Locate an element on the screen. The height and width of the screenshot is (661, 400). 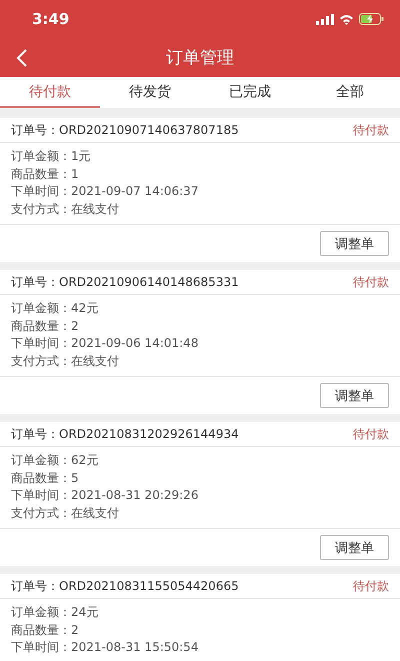
order-detail: 商品数量：5 is located at coordinates (45, 478).